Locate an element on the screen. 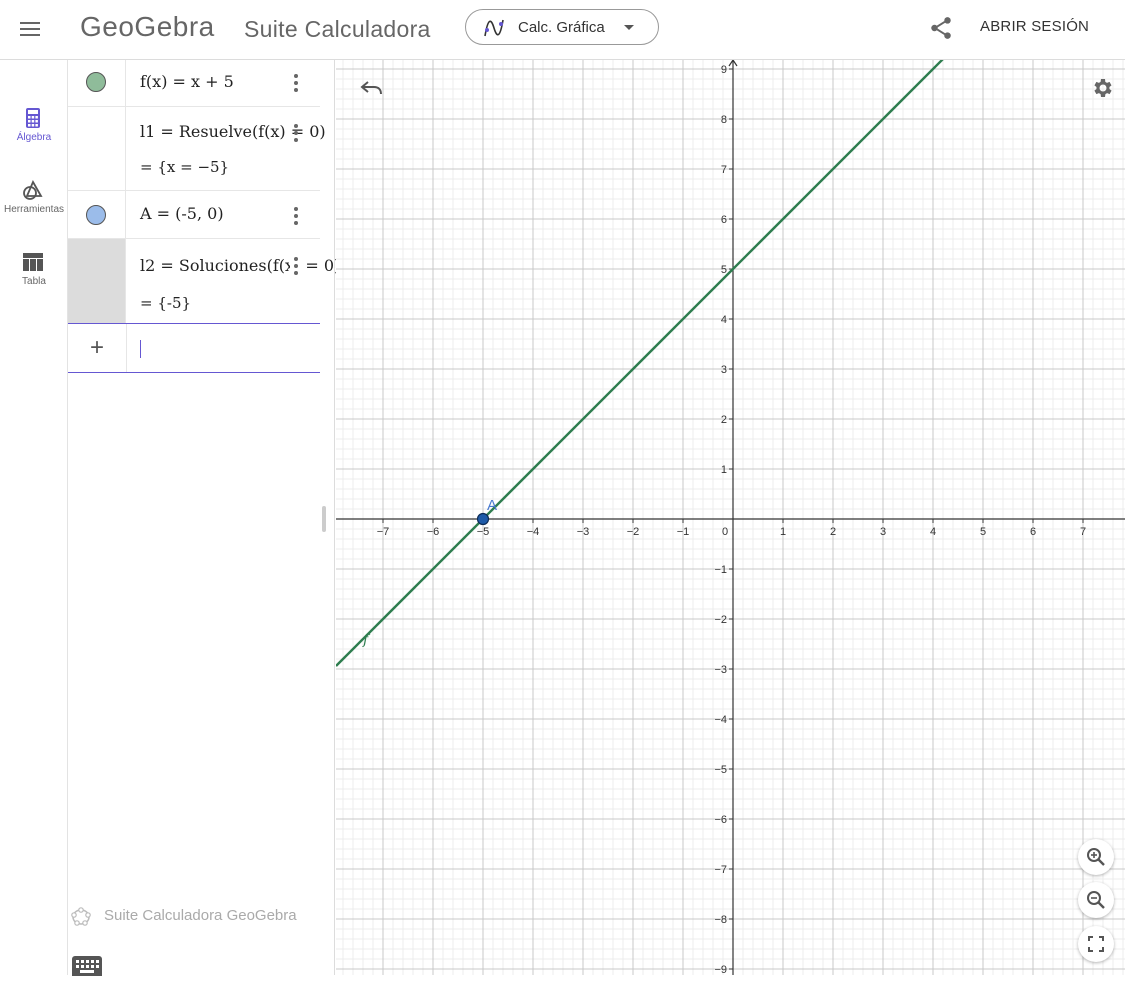 Image resolution: width=1125 pixels, height=981 pixels. rail-item-tools: Herramientas is located at coordinates (34, 198).